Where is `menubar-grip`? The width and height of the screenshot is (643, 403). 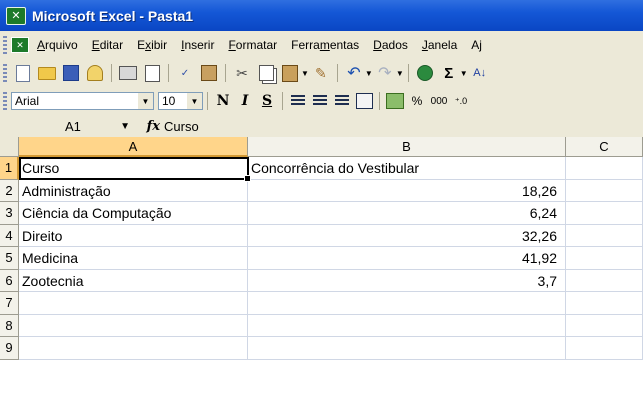
menubar-grip is located at coordinates (5, 45).